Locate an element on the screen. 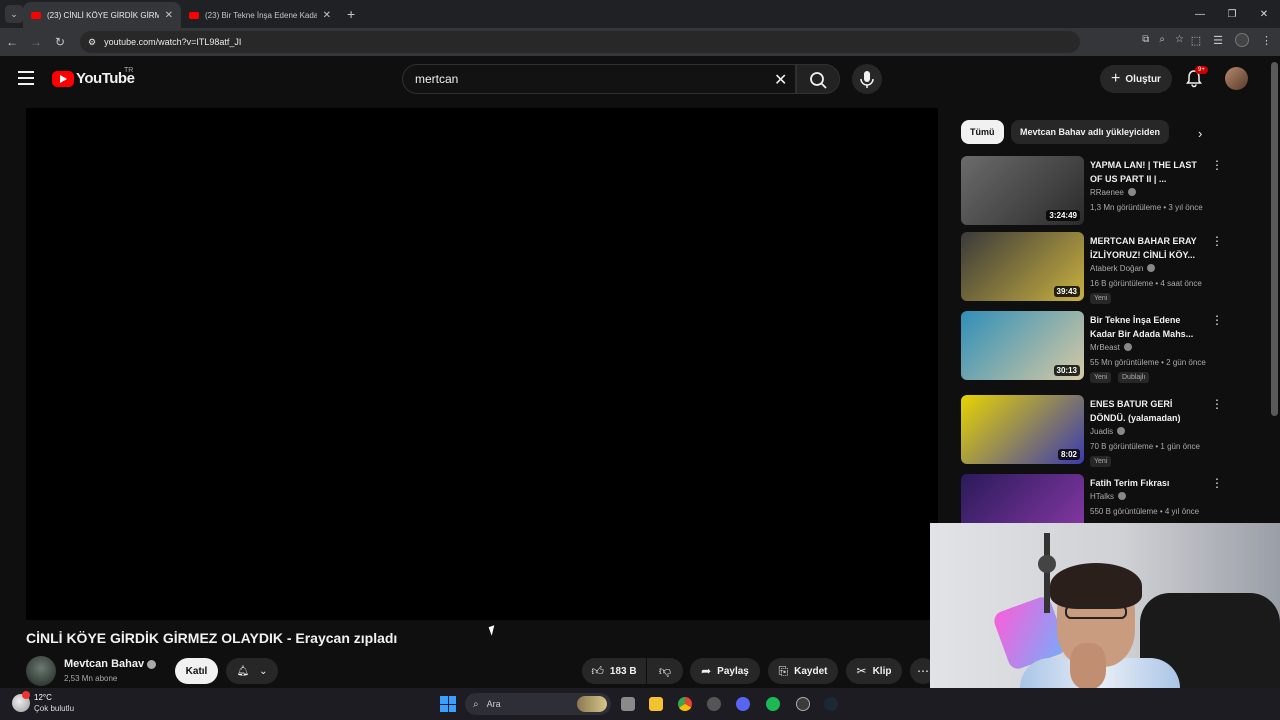 The width and height of the screenshot is (1280, 720). plus-icon: + is located at coordinates (1116, 78).